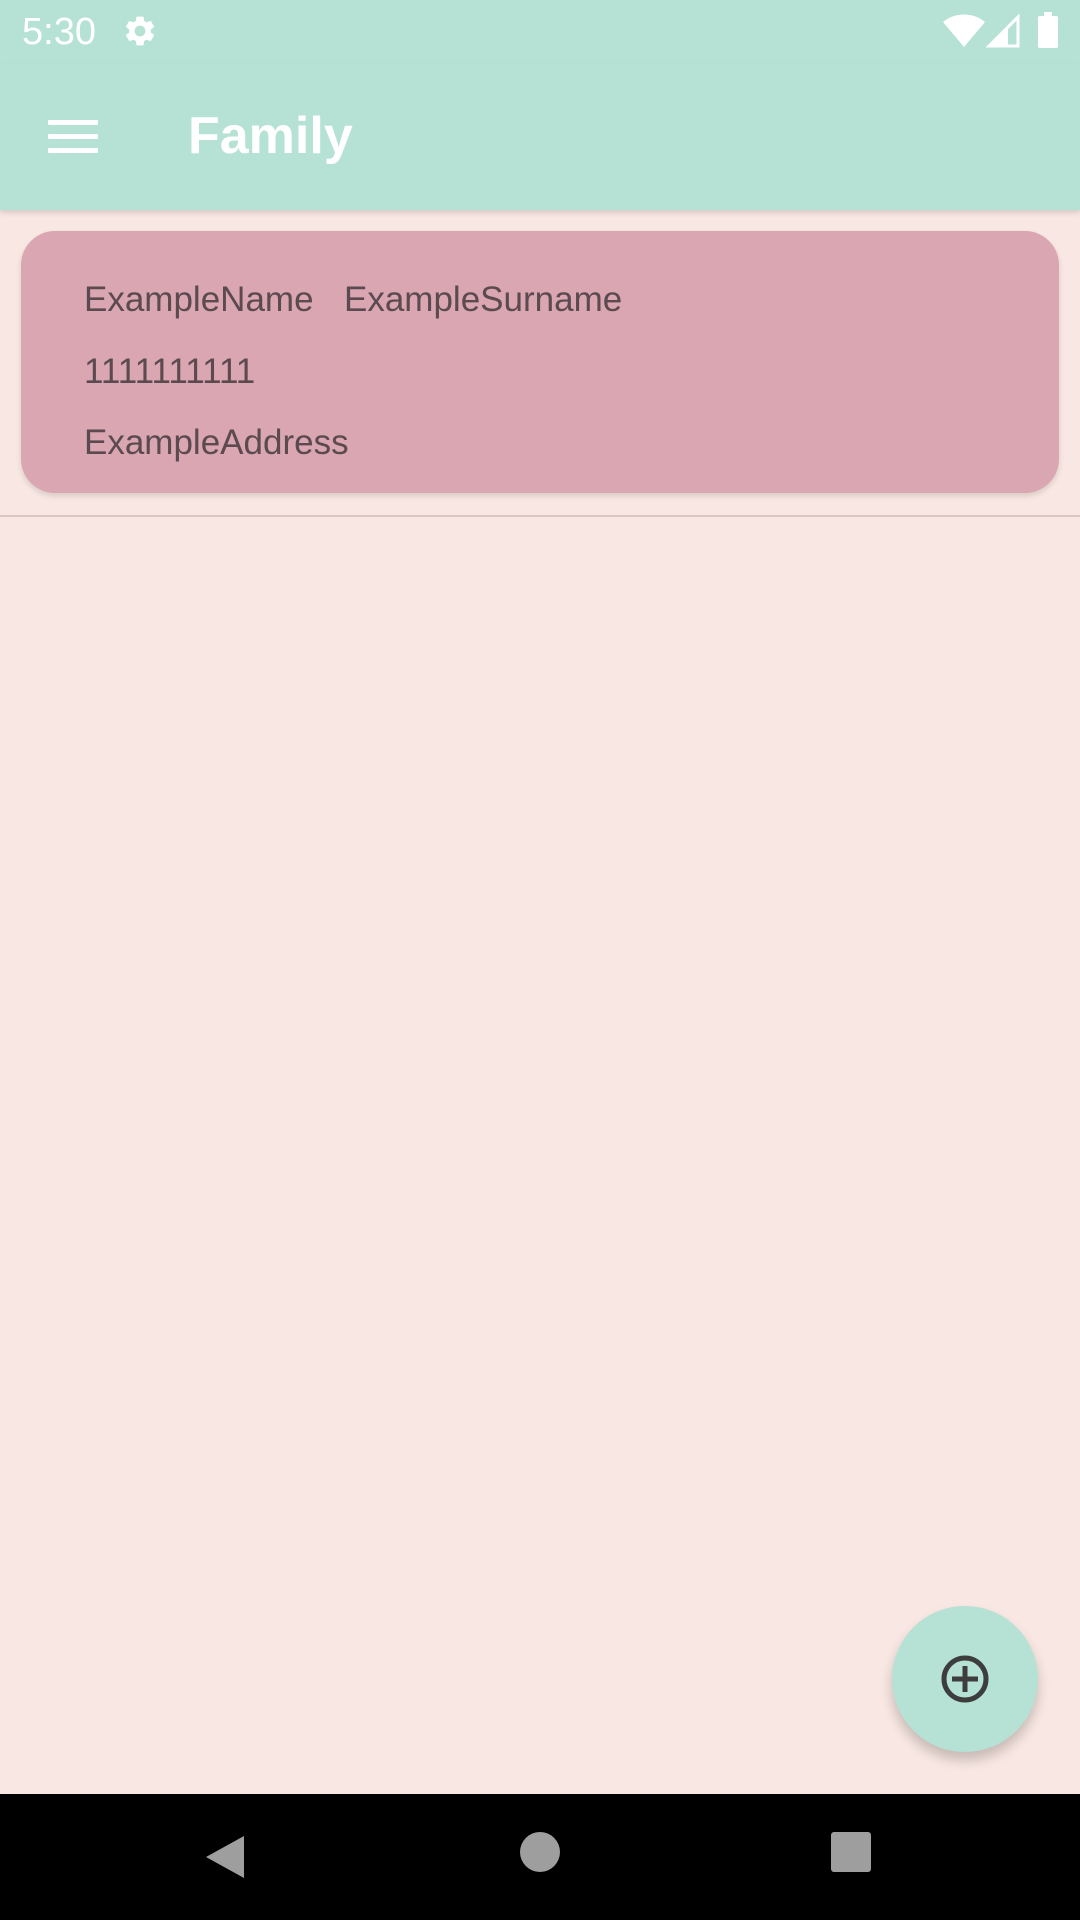 The width and height of the screenshot is (1080, 1920). I want to click on home-icon, so click(540, 1852).